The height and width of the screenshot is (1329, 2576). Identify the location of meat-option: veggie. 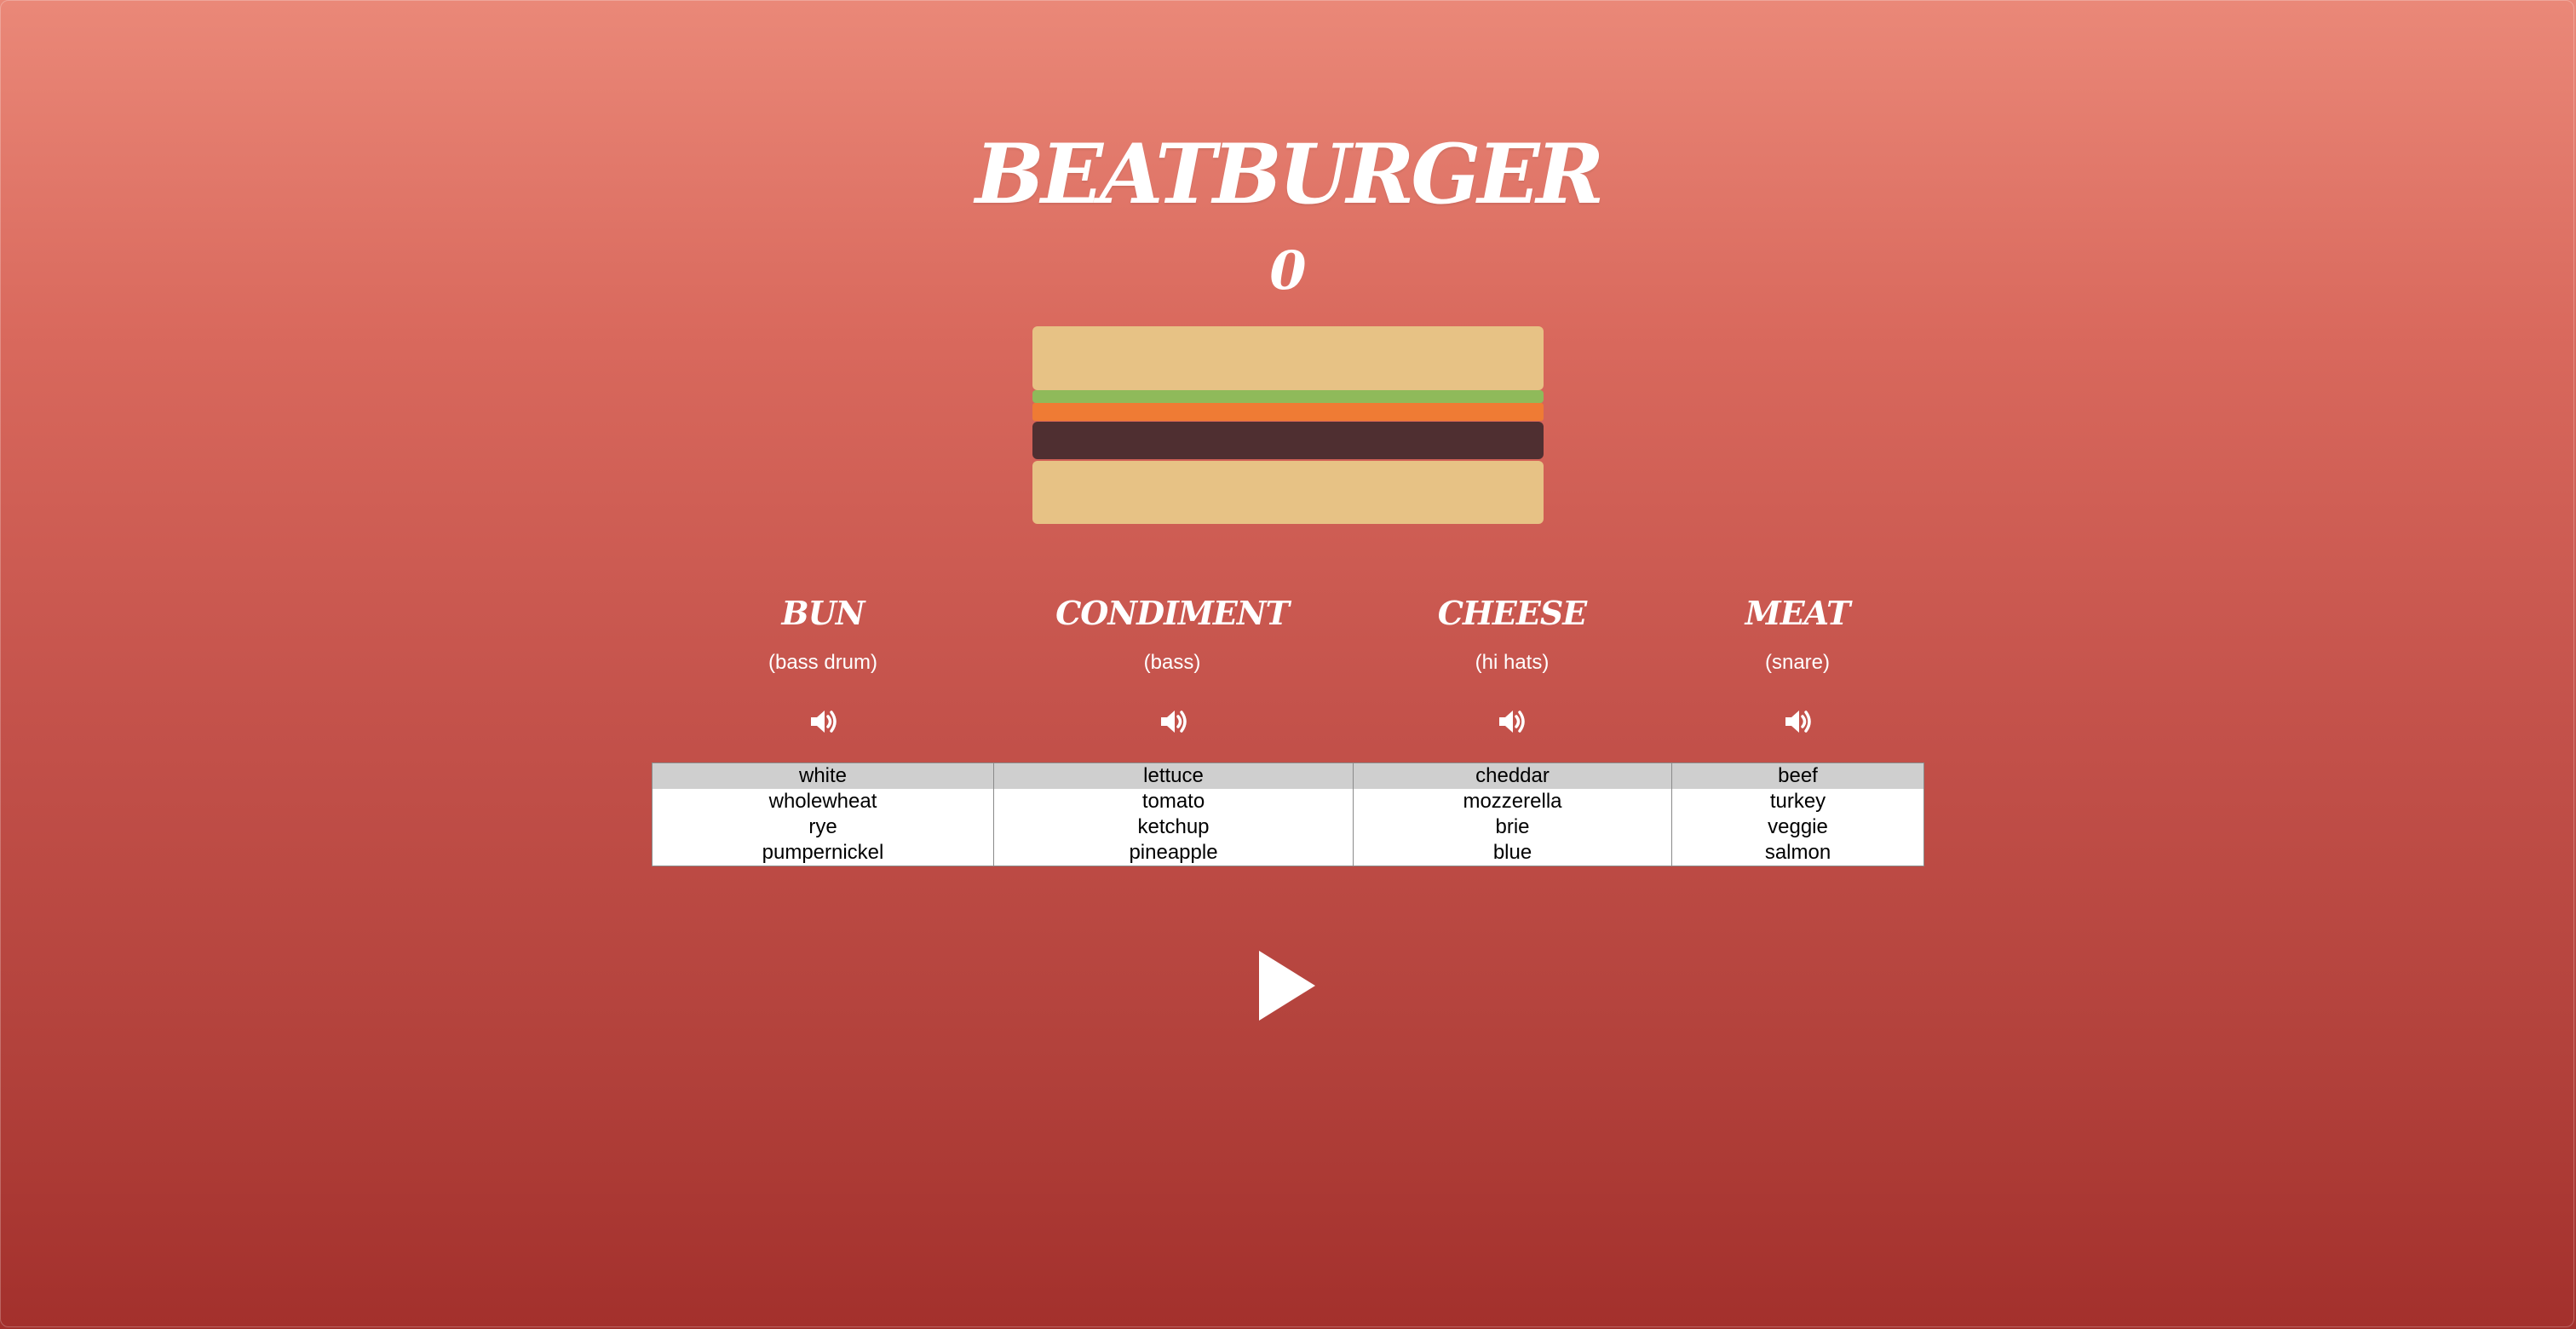
(1797, 827).